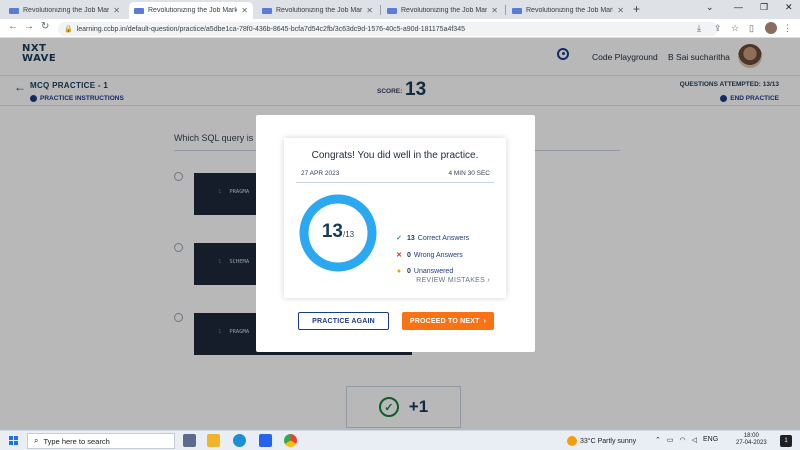 The width and height of the screenshot is (800, 450). I want to click on lock-icon: 🔒, so click(68, 29).